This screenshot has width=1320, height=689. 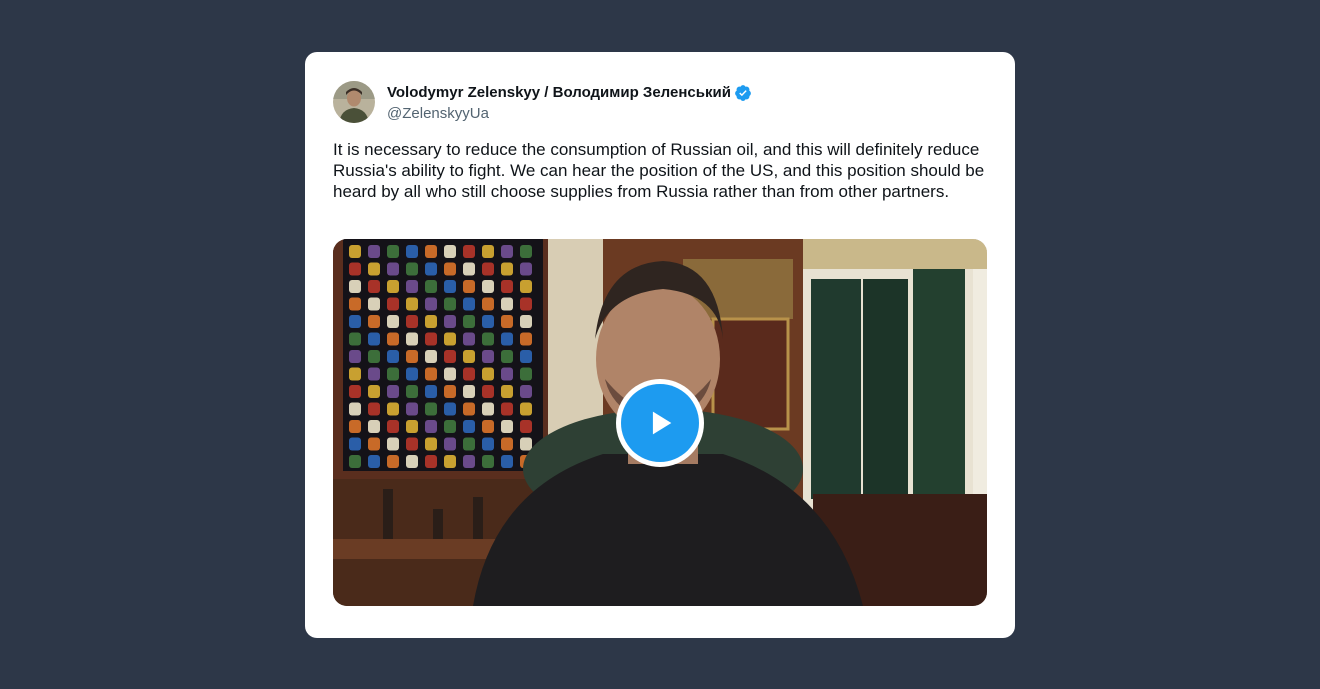 I want to click on verified-badge-icon, so click(x=743, y=93).